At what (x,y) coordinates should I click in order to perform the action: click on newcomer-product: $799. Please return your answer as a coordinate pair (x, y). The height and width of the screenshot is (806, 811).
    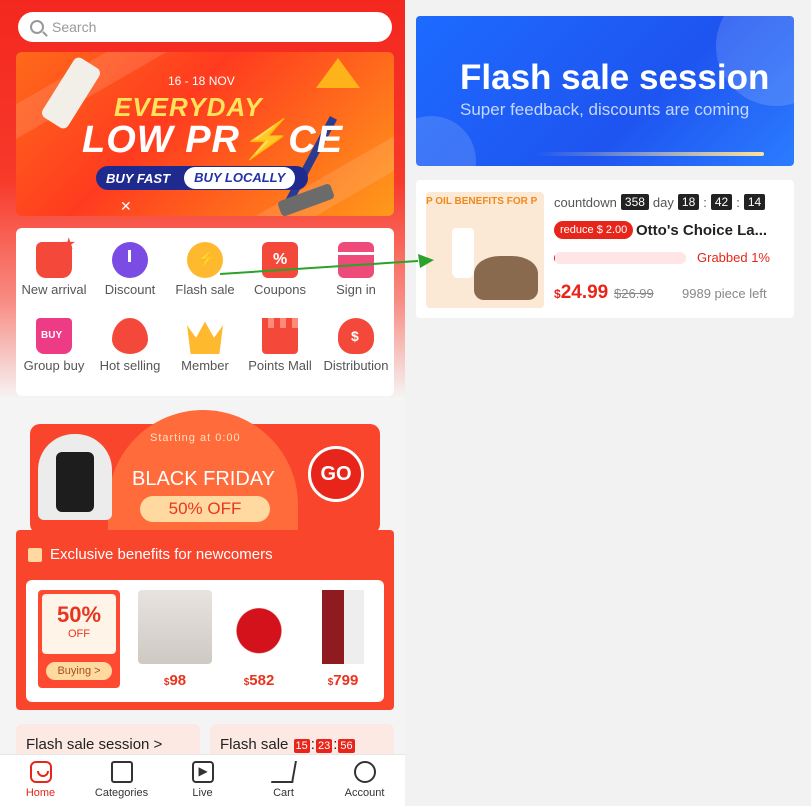
    Looking at the image, I should click on (343, 639).